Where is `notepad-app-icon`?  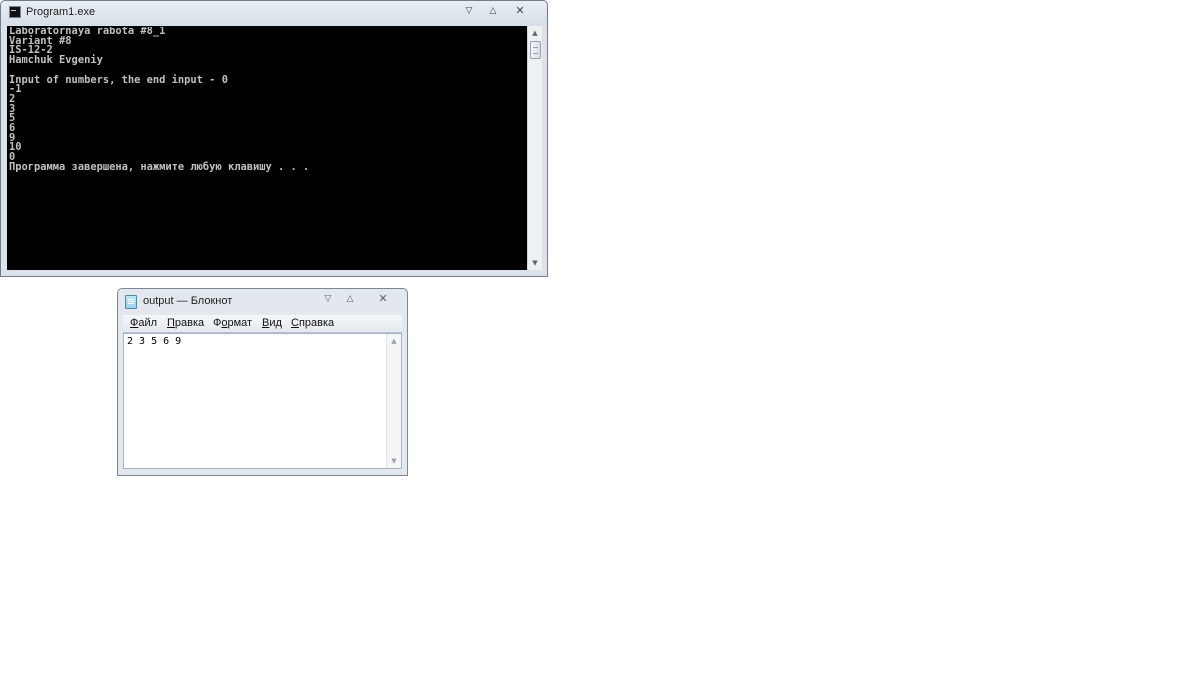 notepad-app-icon is located at coordinates (131, 302).